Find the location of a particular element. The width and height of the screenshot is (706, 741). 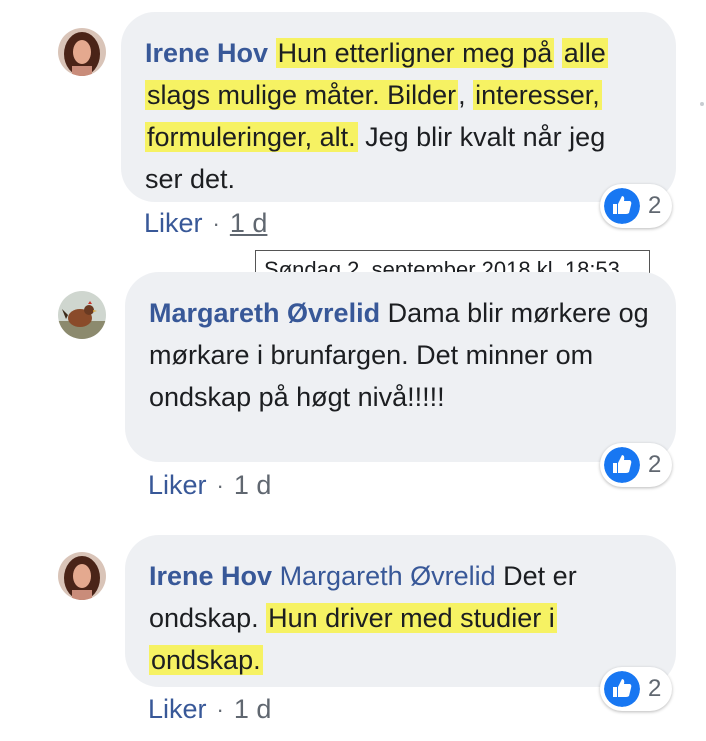

highlighted-text: Hun etterligner meg på is located at coordinates (415, 53).